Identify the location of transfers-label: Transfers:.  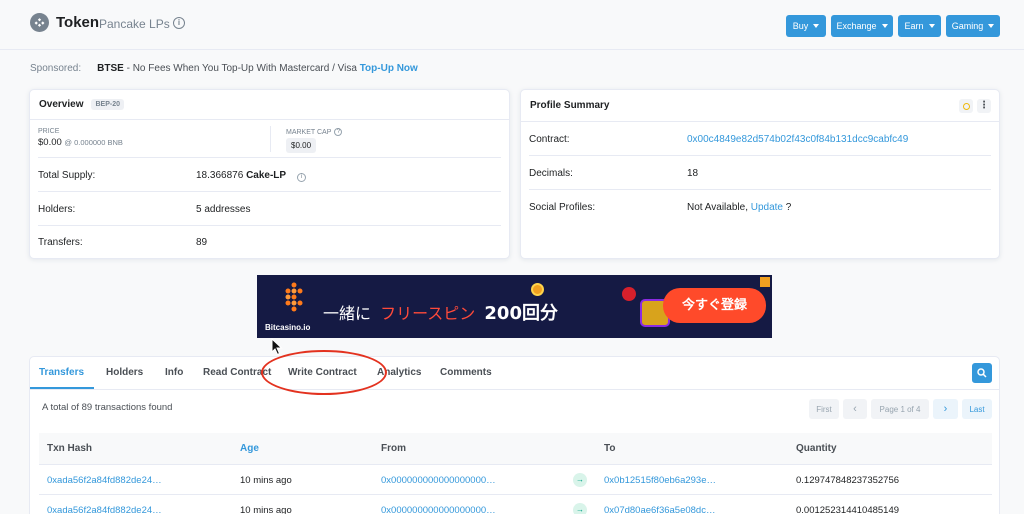
(60, 242).